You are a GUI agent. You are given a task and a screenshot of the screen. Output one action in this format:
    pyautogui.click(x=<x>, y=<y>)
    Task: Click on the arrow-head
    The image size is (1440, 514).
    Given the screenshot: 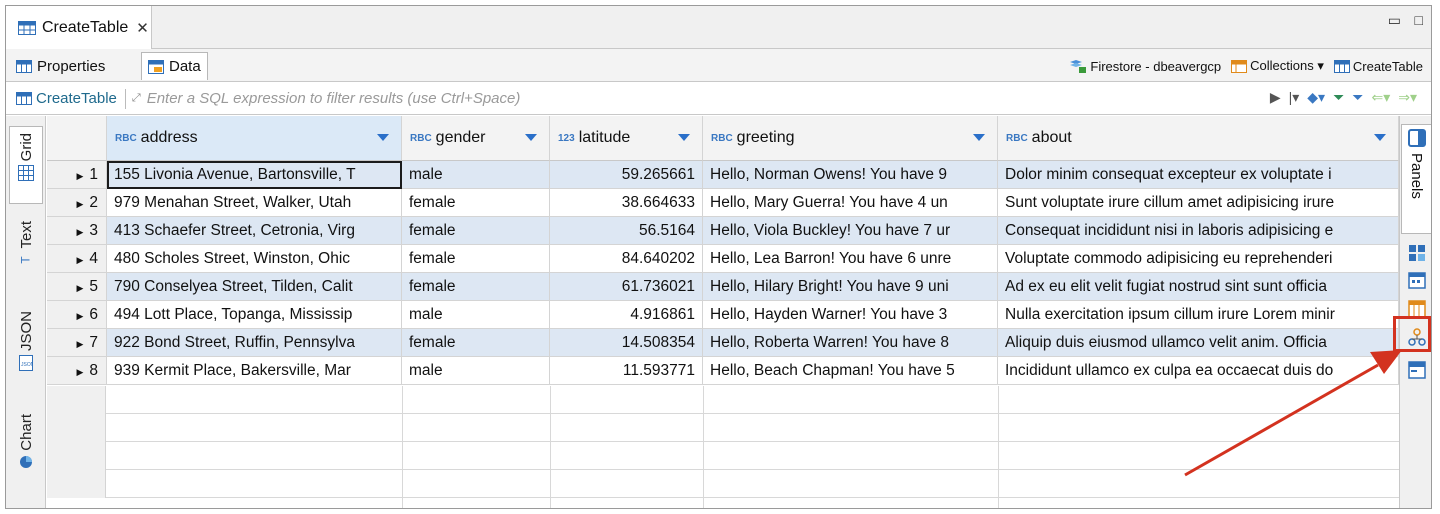 What is the action you would take?
    pyautogui.click(x=1386, y=362)
    